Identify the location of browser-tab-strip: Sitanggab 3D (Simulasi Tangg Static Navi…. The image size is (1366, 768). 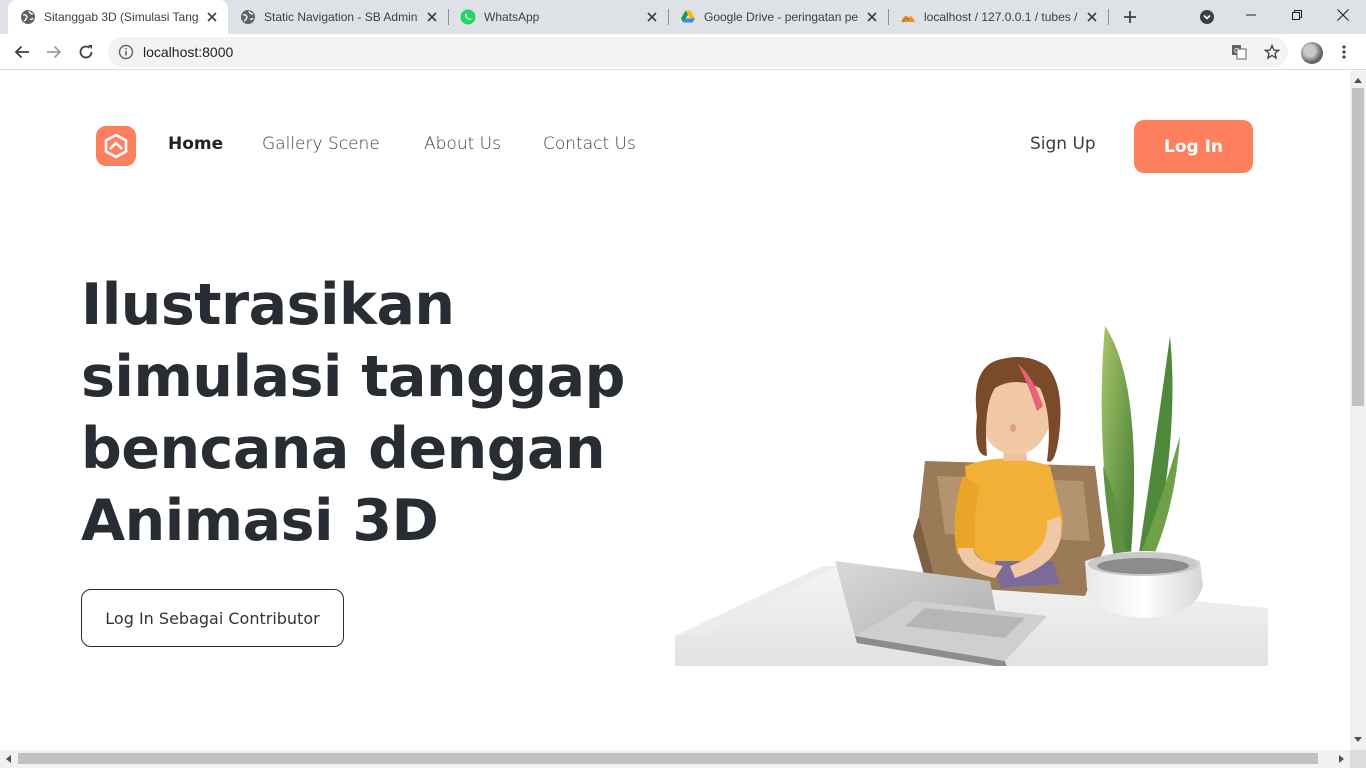
(683, 17).